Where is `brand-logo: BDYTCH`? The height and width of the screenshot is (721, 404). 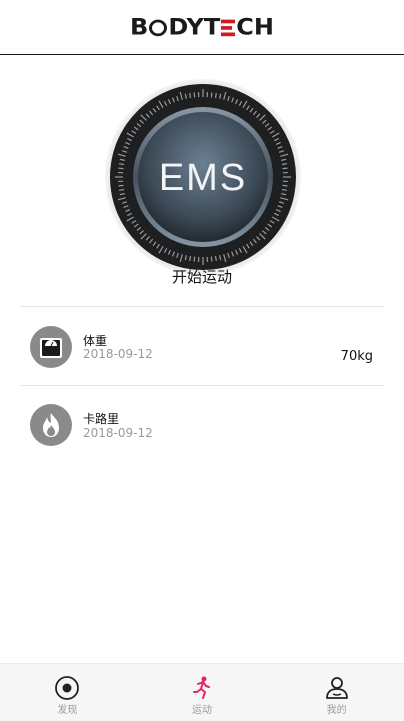 brand-logo: BDYTCH is located at coordinates (202, 27).